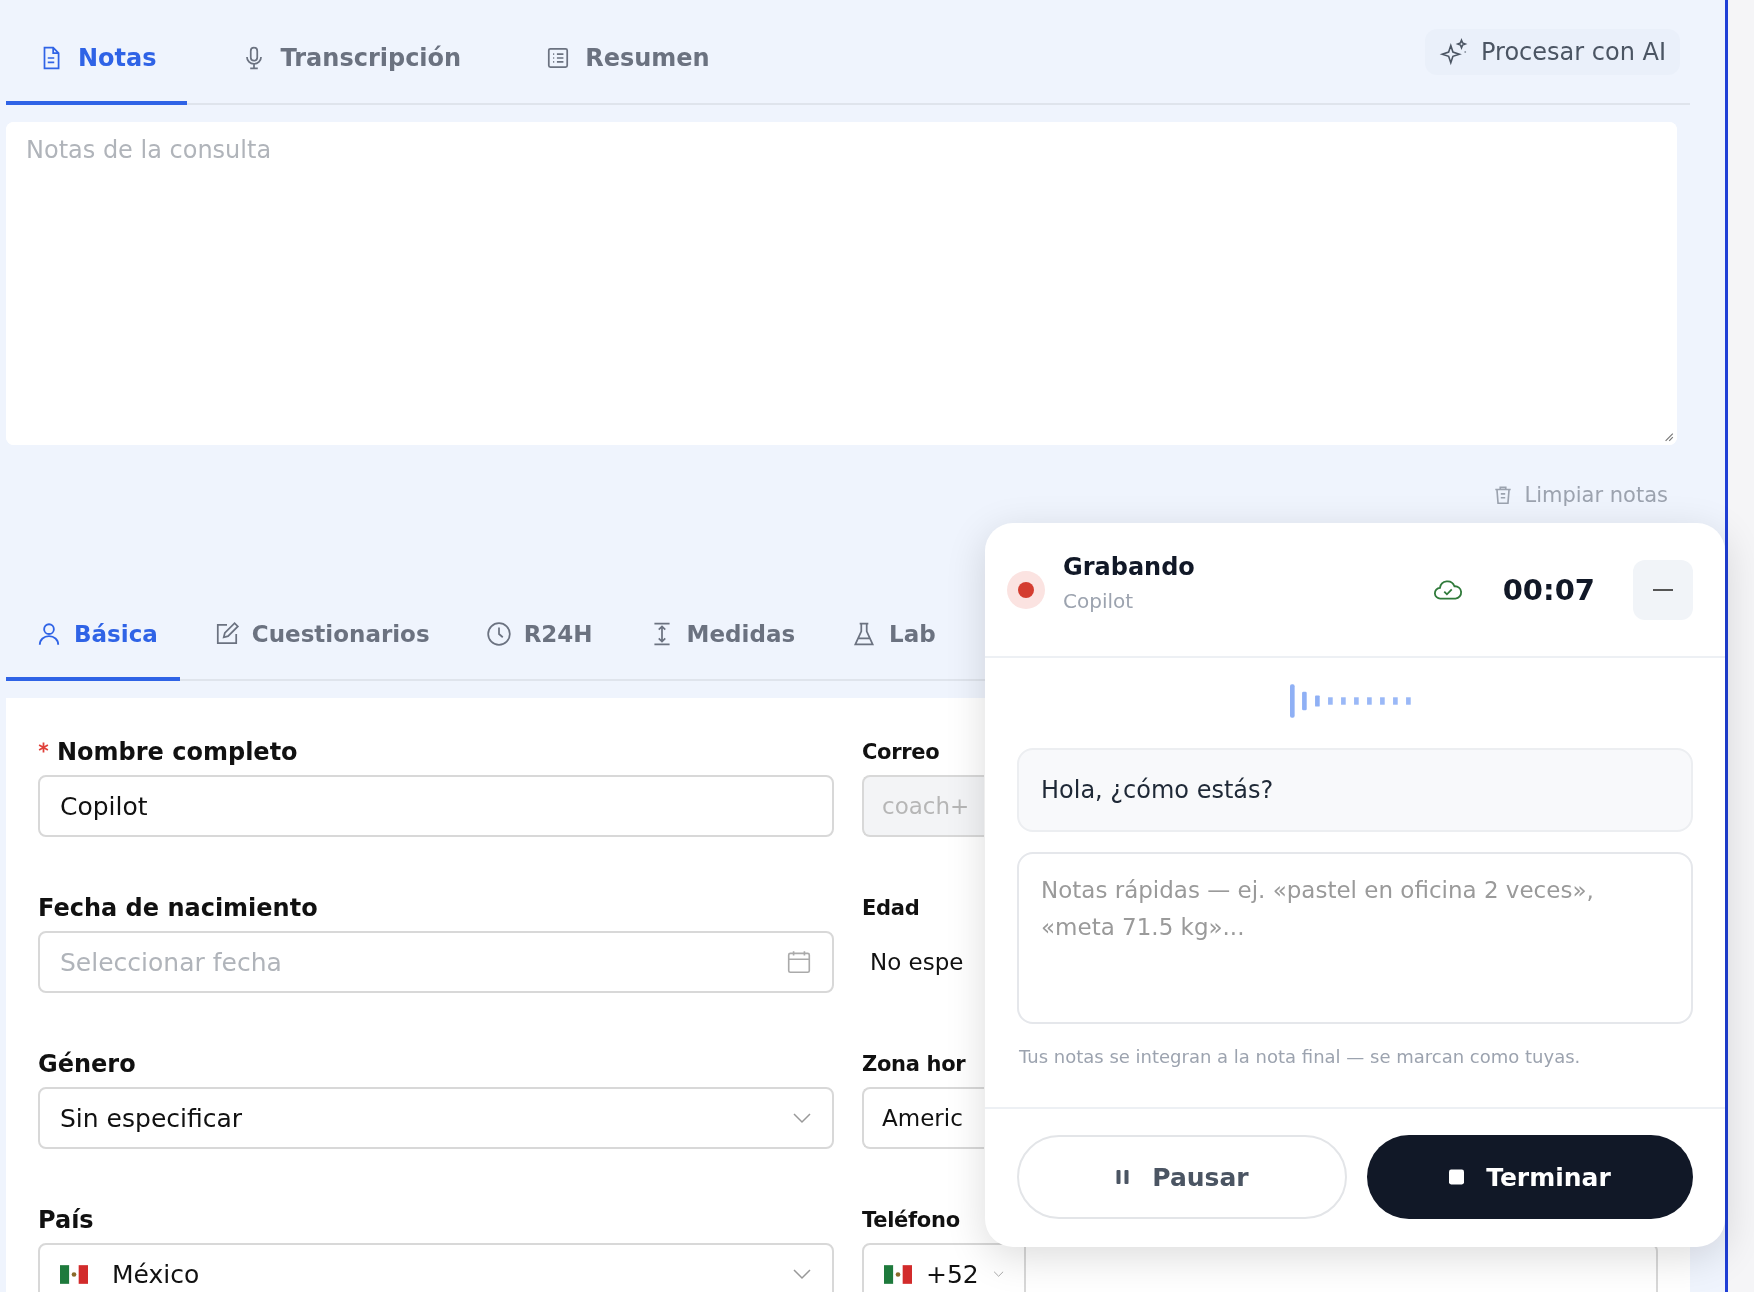  Describe the element at coordinates (626, 52) in the screenshot. I see `tab: Resumen` at that location.